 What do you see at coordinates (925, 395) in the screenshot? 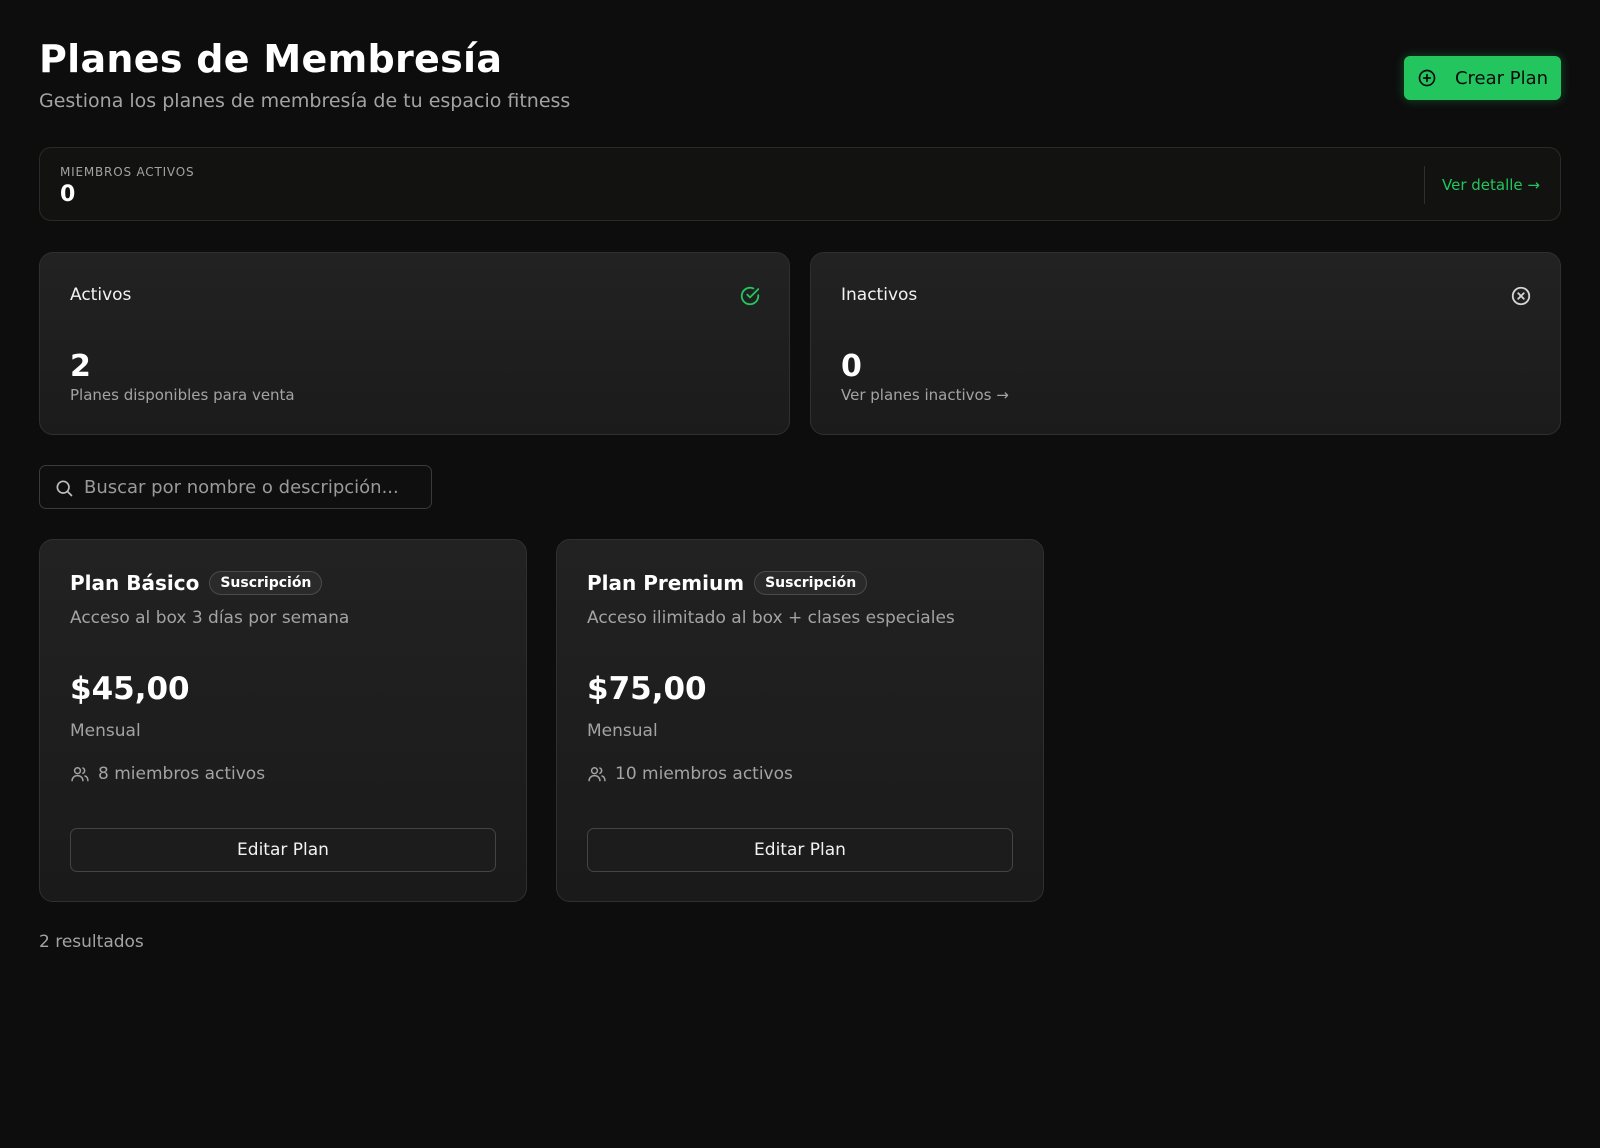
I see `view-inactive-plans-link: Ver planes inactivos →` at bounding box center [925, 395].